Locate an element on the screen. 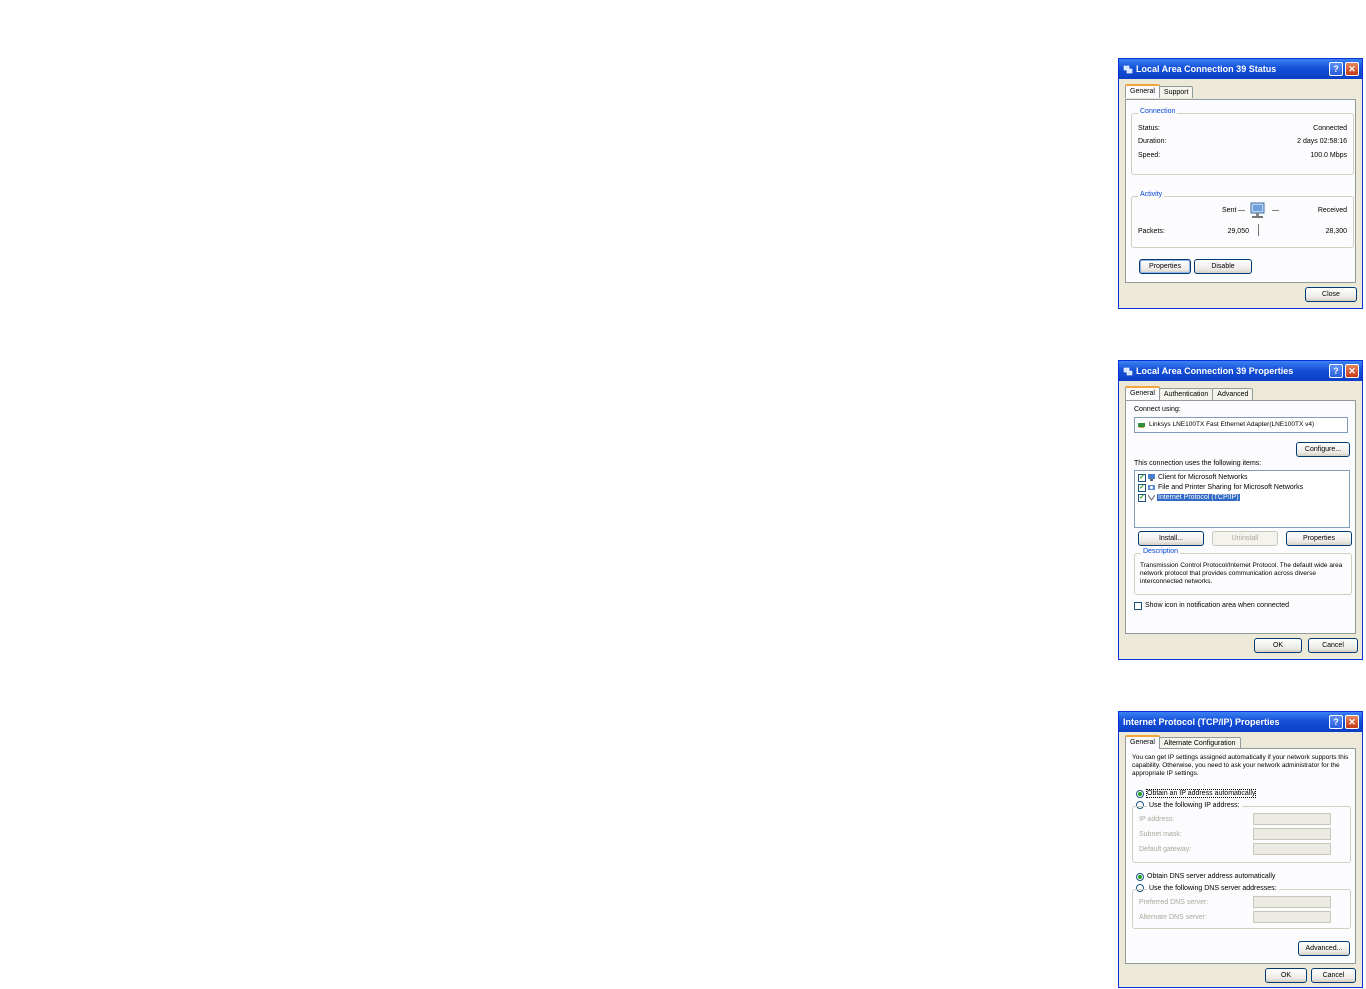 Image resolution: width=1366 pixels, height=989 pixels. connect-using-label: Connect using: is located at coordinates (1157, 409).